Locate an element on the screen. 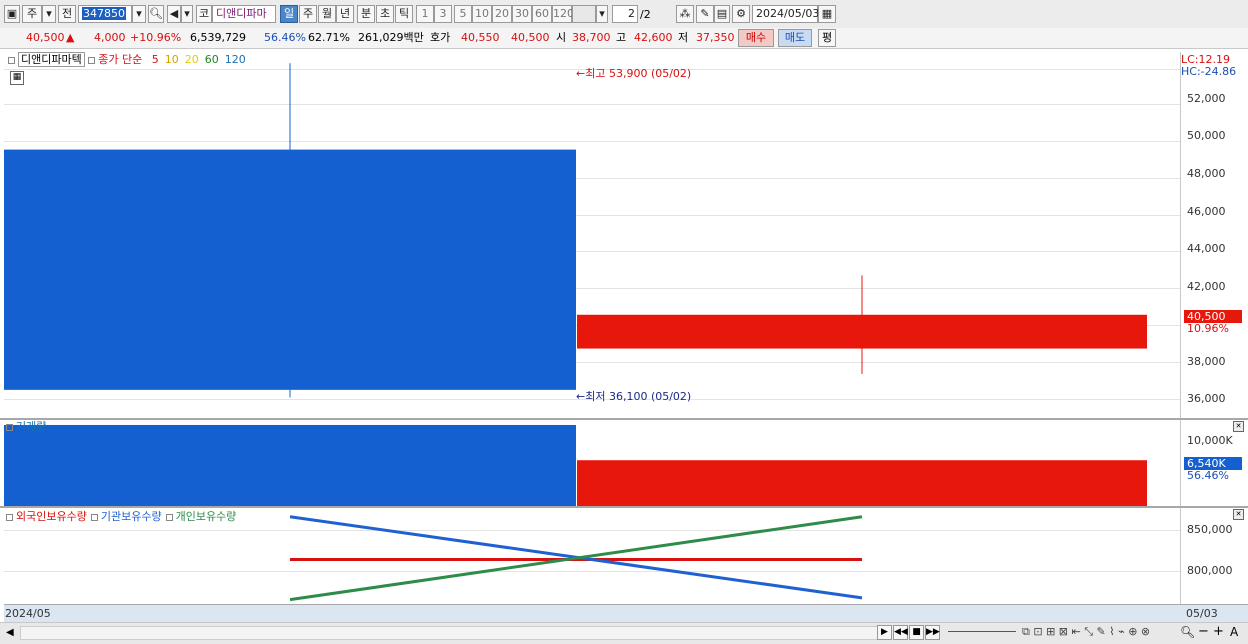 The width and height of the screenshot is (1248, 644). buy-button: 매수 is located at coordinates (756, 38).